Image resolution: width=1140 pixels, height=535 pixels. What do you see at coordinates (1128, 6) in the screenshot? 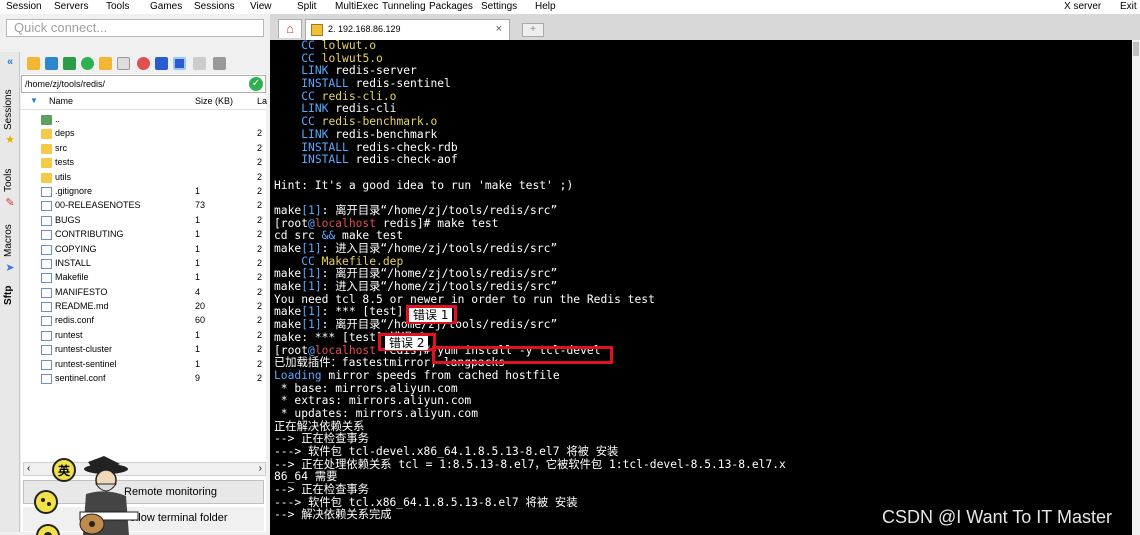
I see `menu-exit: Exit` at bounding box center [1128, 6].